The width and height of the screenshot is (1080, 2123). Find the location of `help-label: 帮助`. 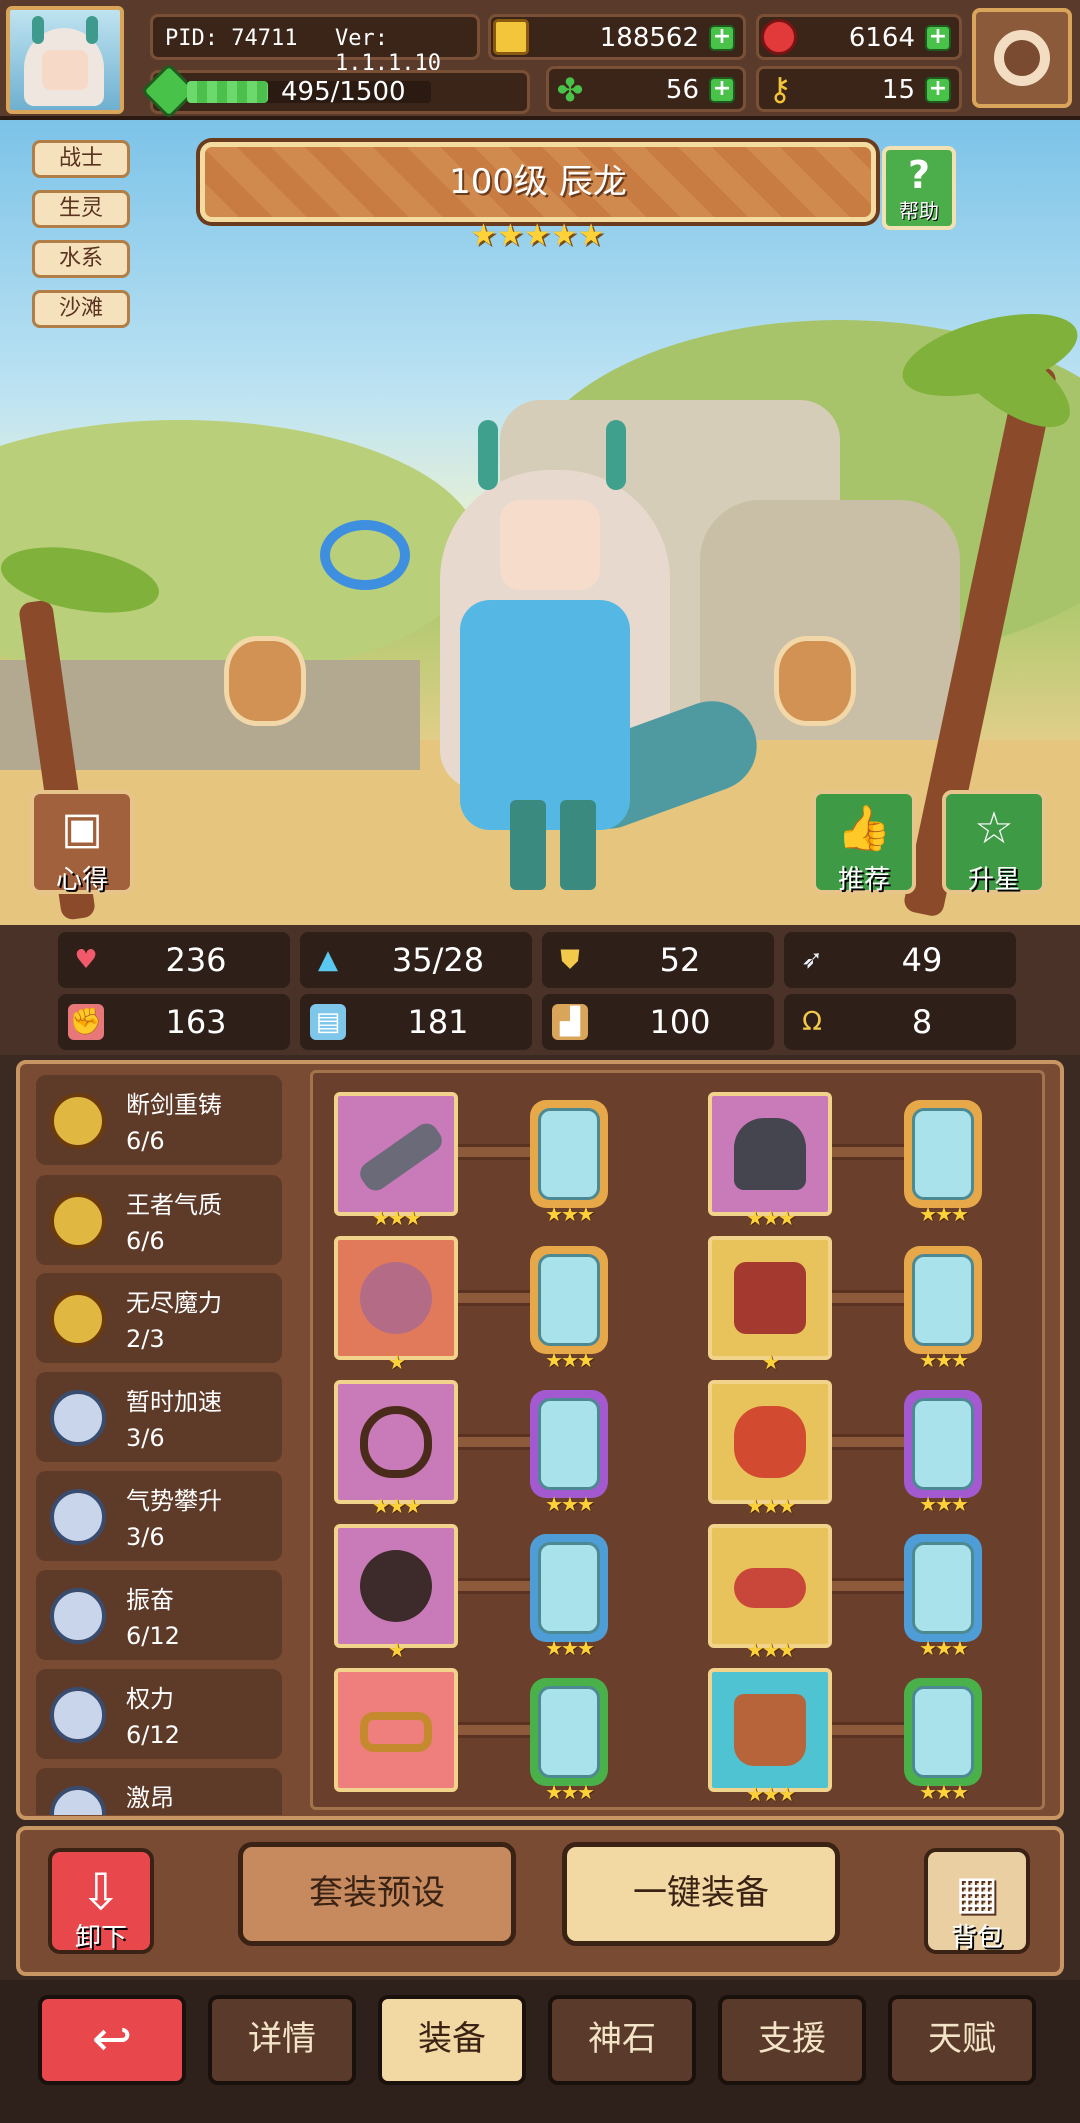

help-label: 帮助 is located at coordinates (919, 211).